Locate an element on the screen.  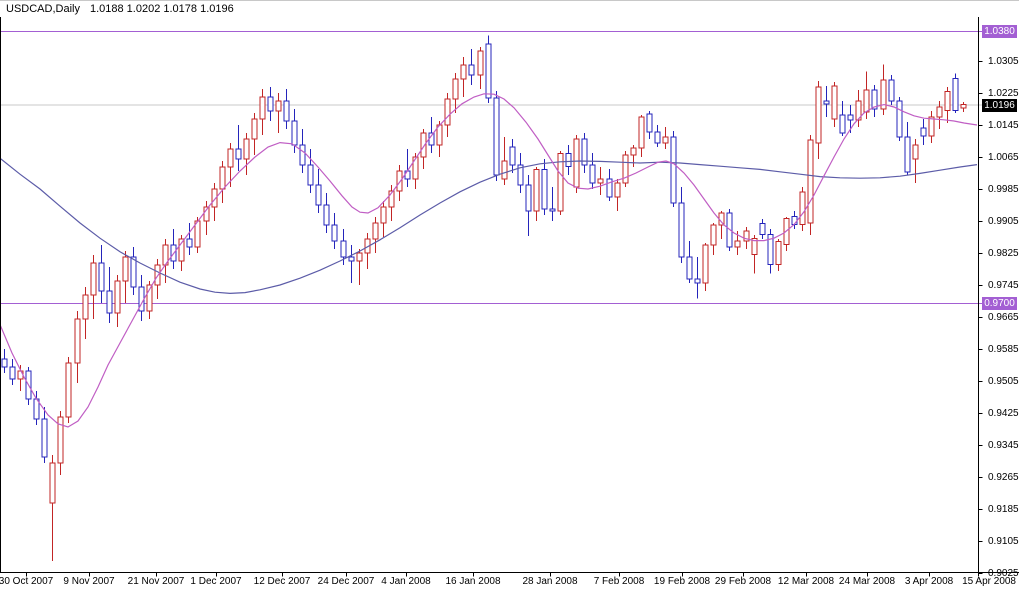
current-price-tag: 1.0196 is located at coordinates (999, 105).